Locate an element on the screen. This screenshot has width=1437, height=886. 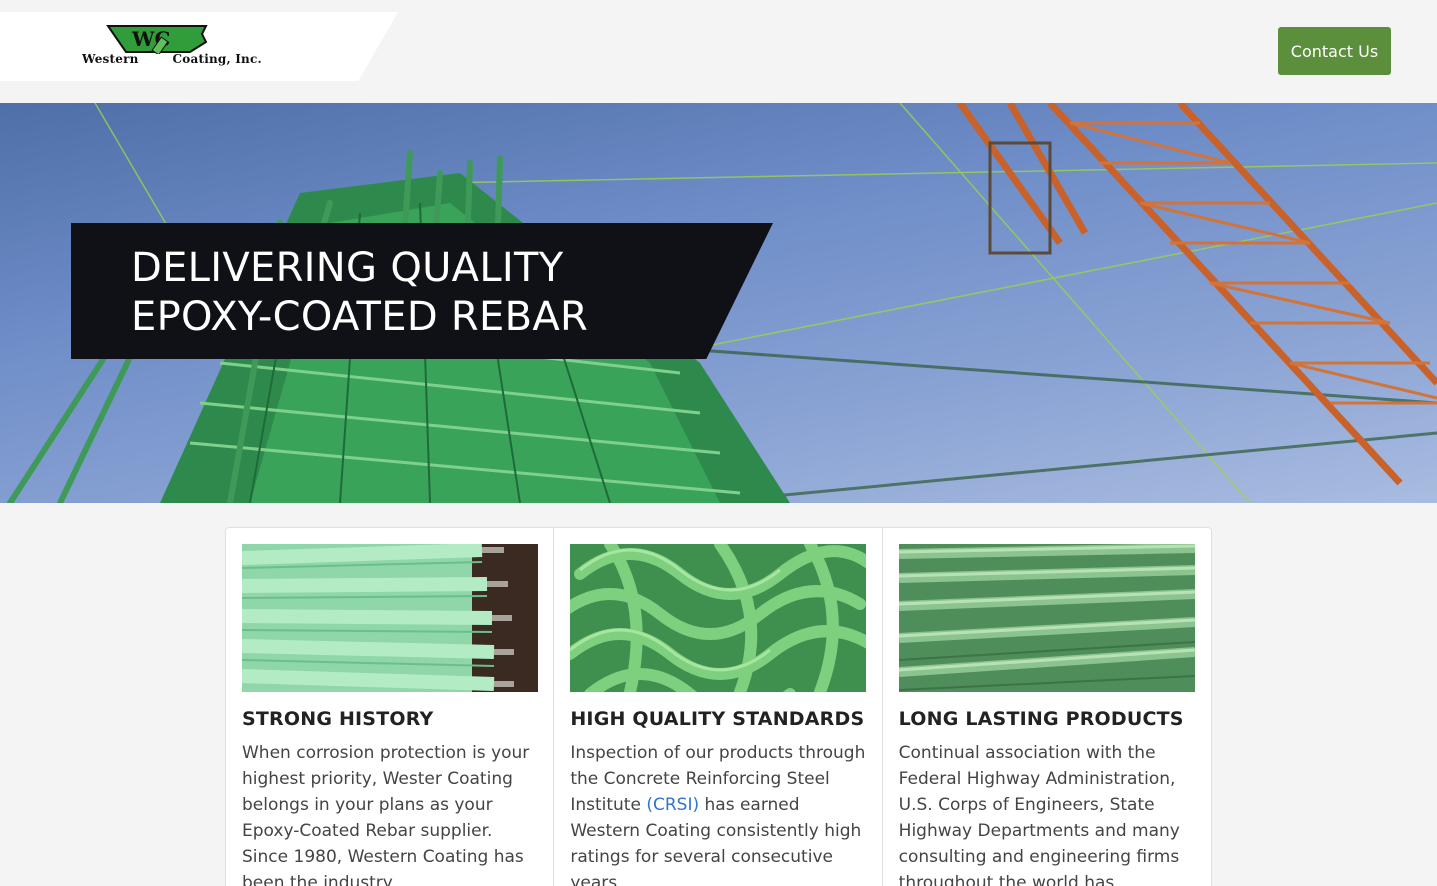
card-title: HIGH QUALITY STANDARDS is located at coordinates (717, 719).